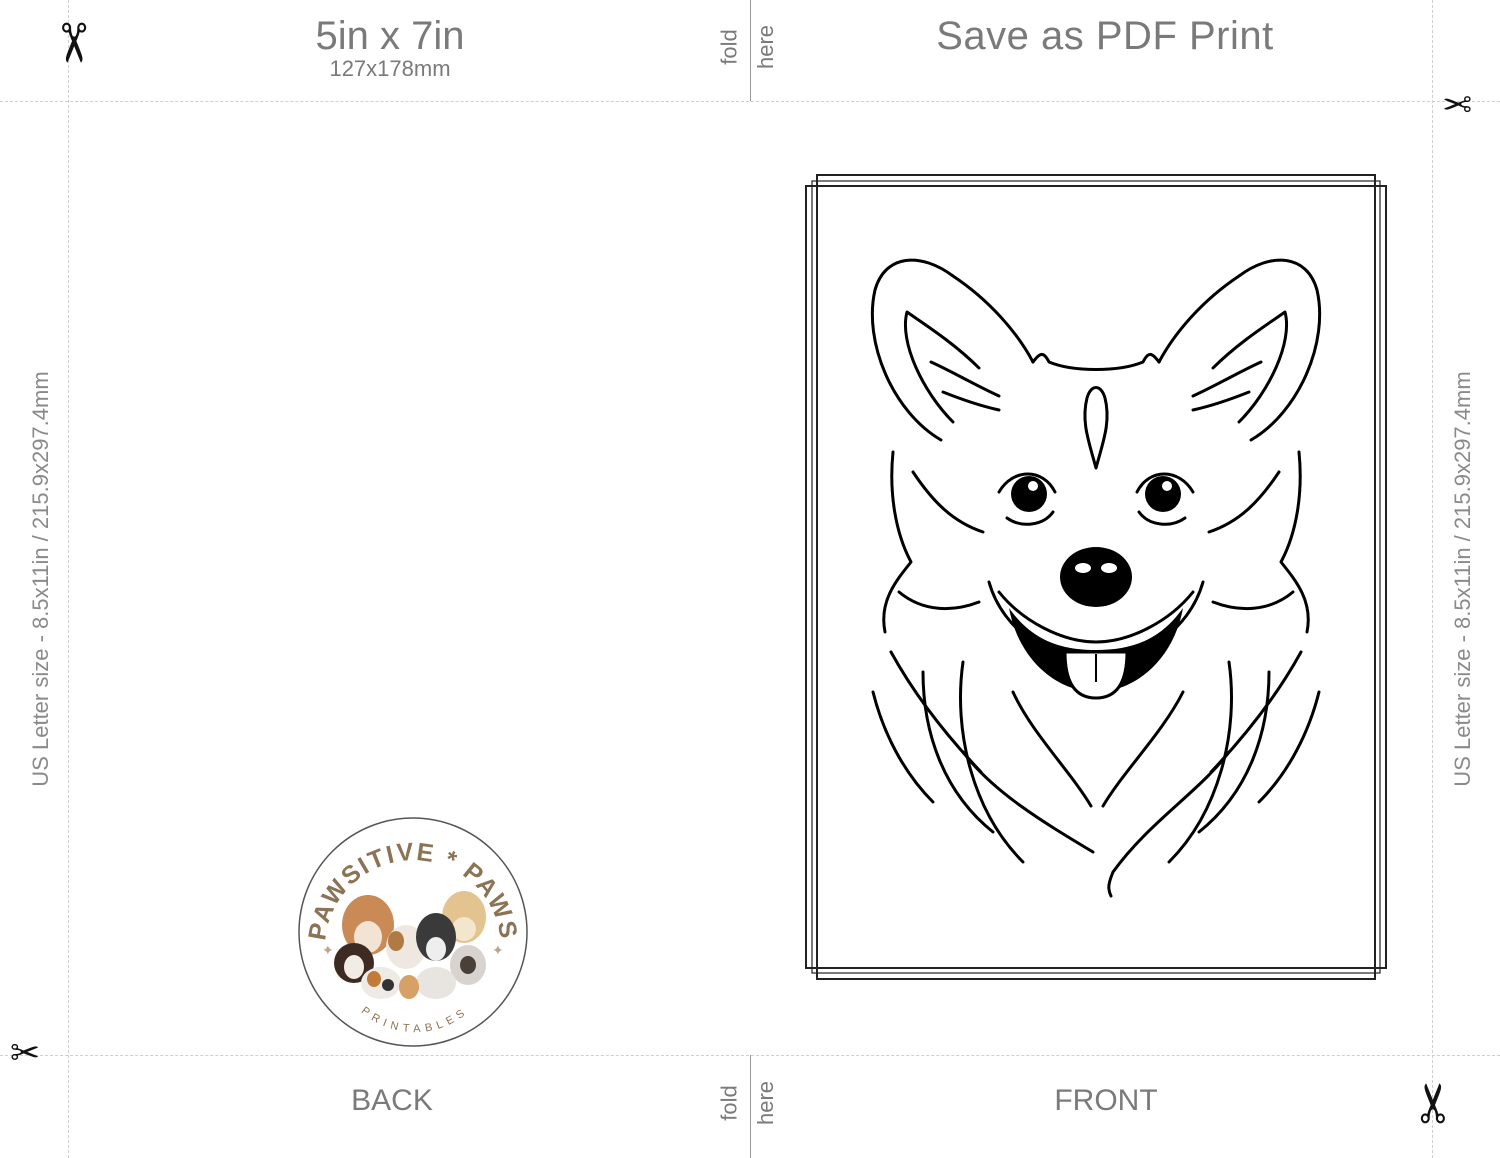 This screenshot has width=1500, height=1158. What do you see at coordinates (750, 1106) in the screenshot?
I see `bottom-fold-line` at bounding box center [750, 1106].